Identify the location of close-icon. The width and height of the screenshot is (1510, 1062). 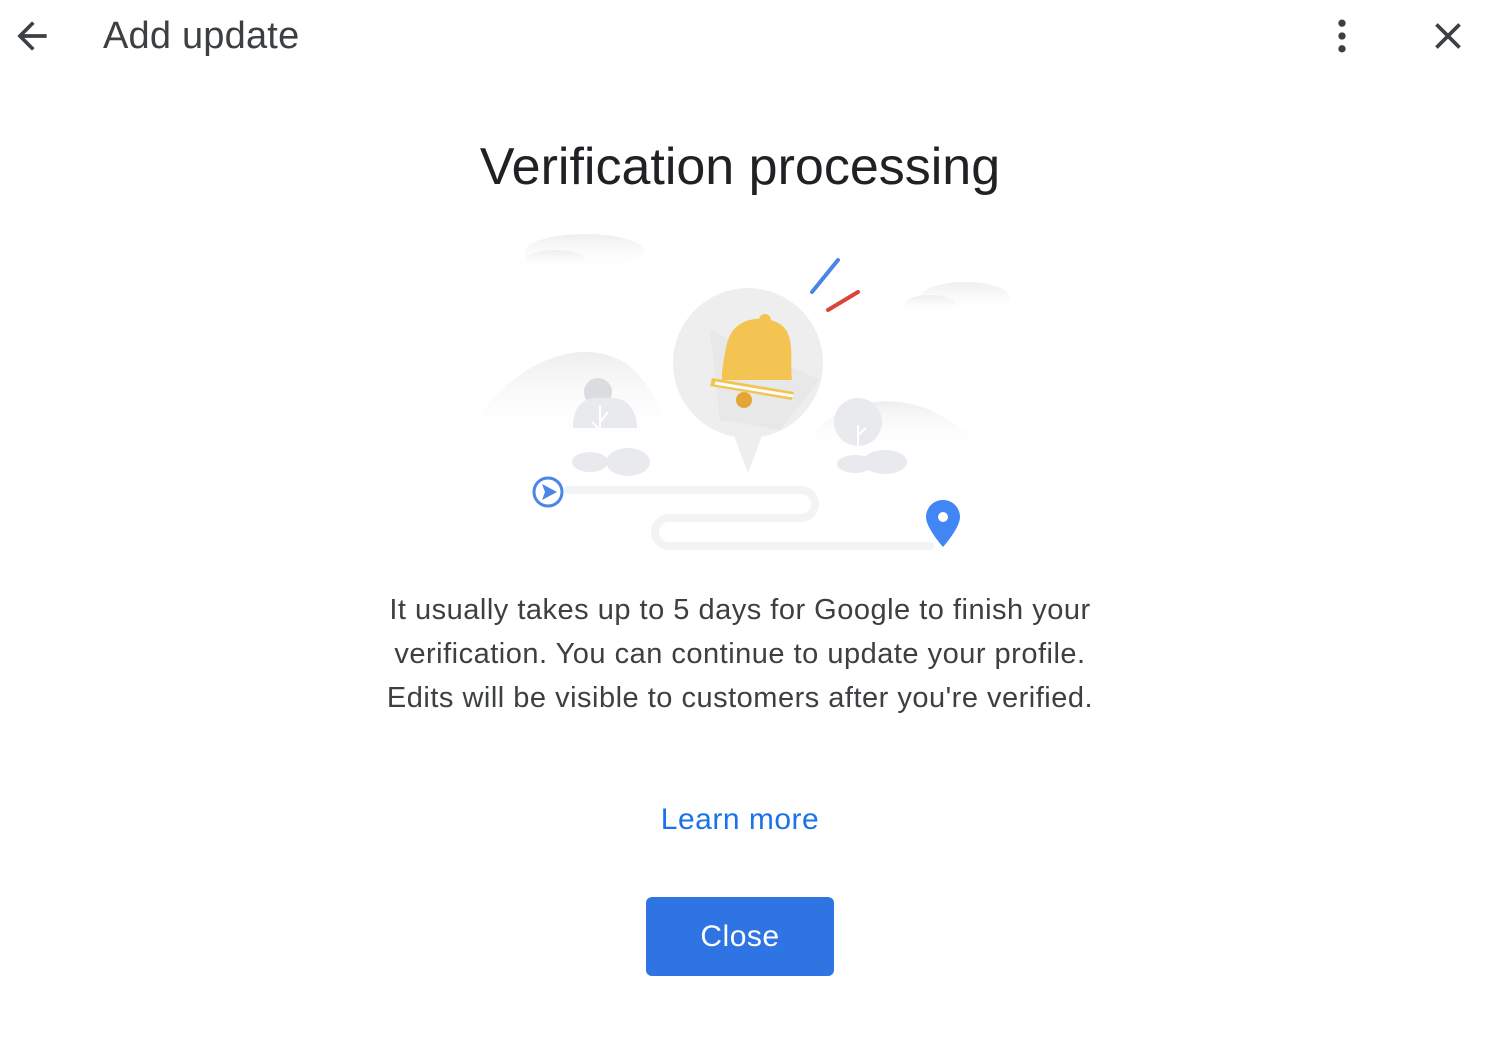
(1448, 36).